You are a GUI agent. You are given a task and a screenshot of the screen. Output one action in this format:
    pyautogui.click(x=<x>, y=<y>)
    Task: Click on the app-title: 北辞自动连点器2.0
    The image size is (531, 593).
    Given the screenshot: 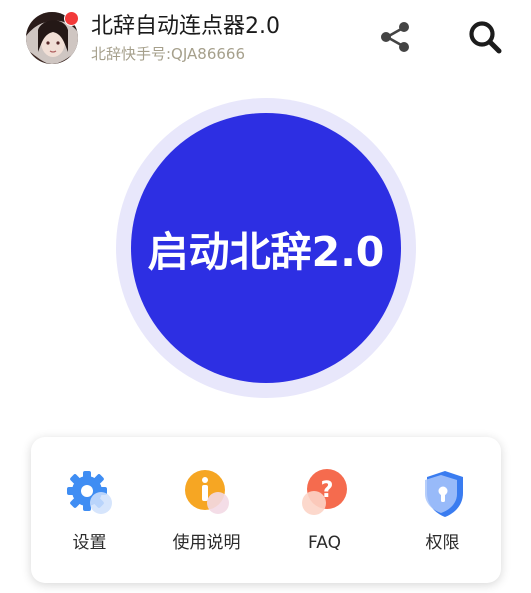 What is the action you would take?
    pyautogui.click(x=185, y=26)
    